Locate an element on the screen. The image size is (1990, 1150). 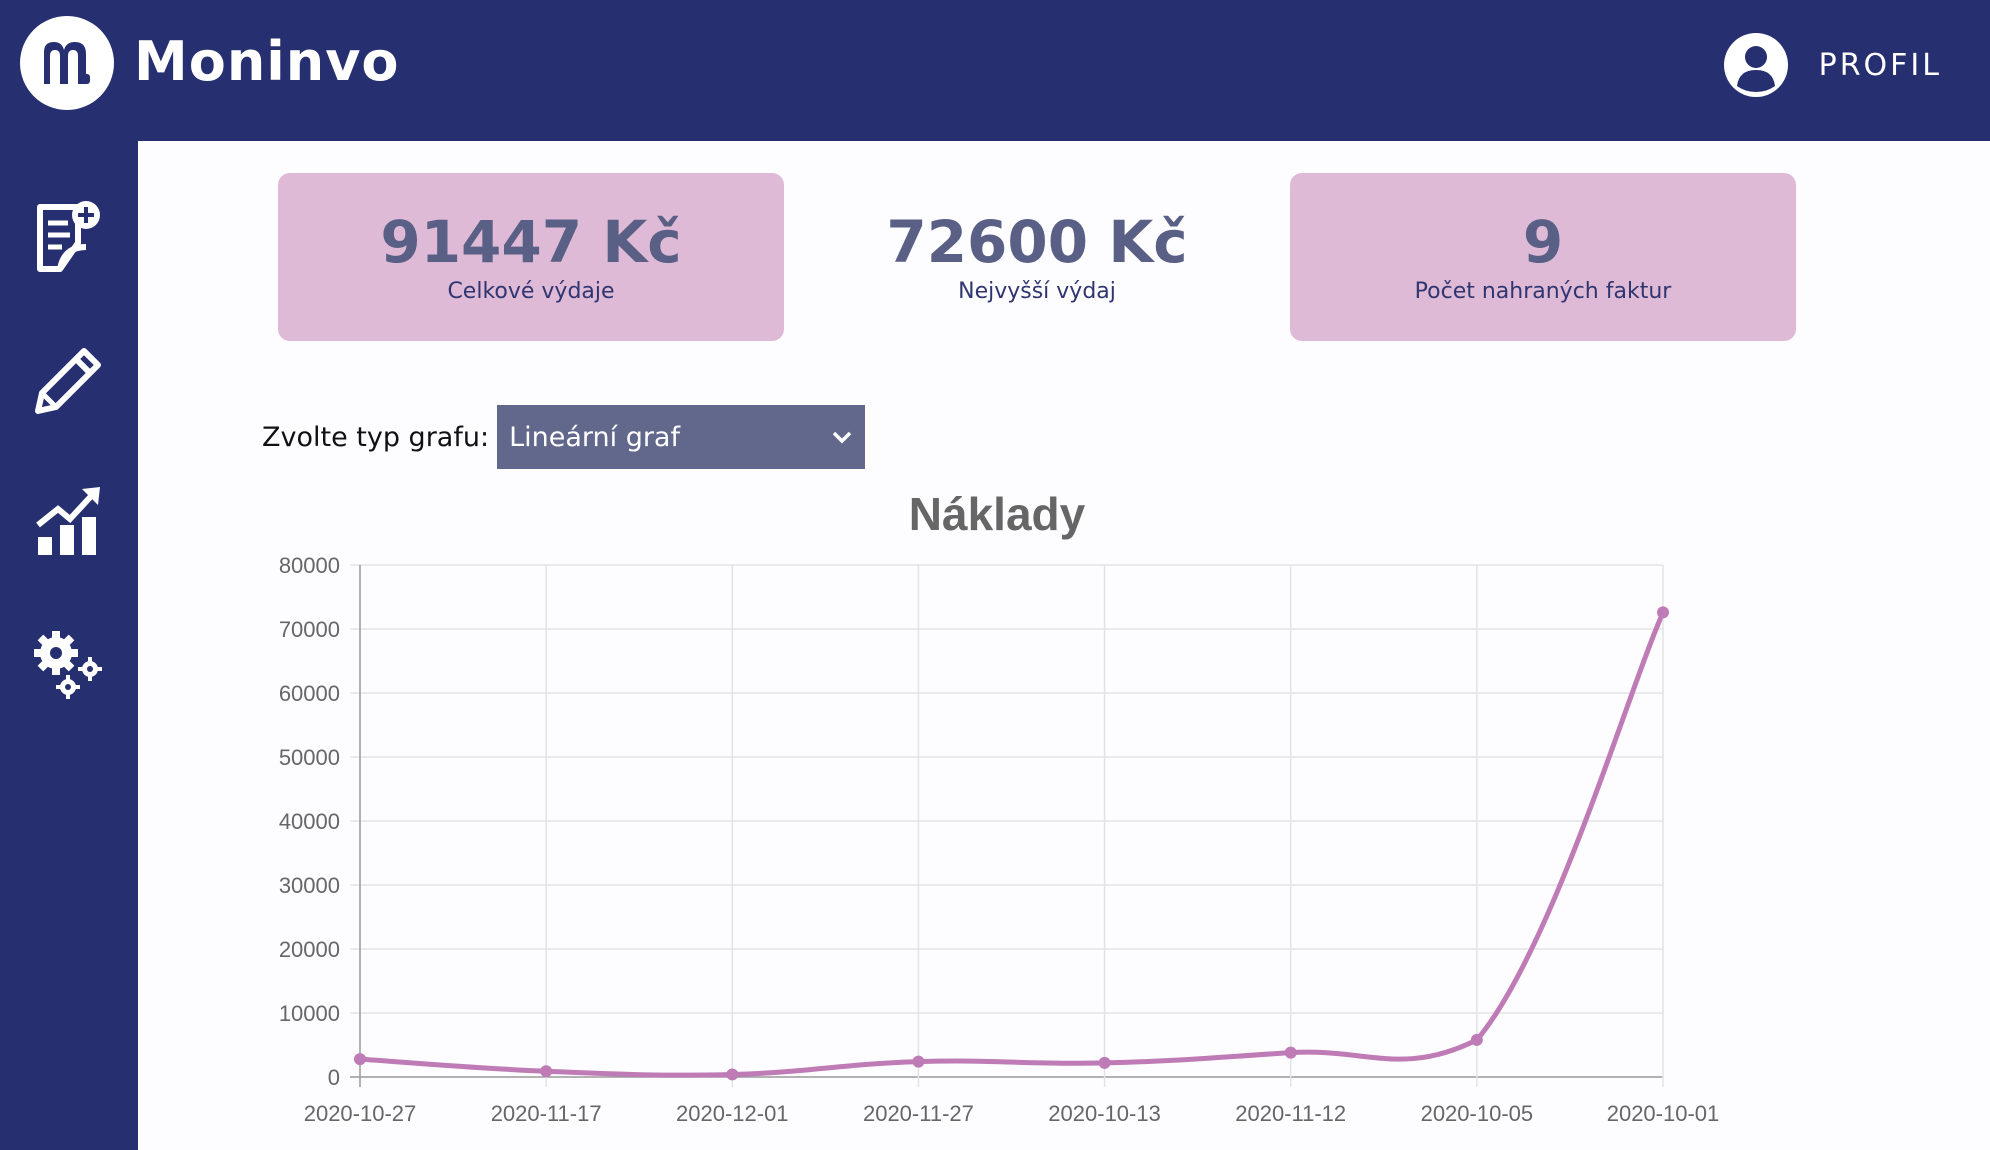
add-invoice-icon is located at coordinates (69, 238).